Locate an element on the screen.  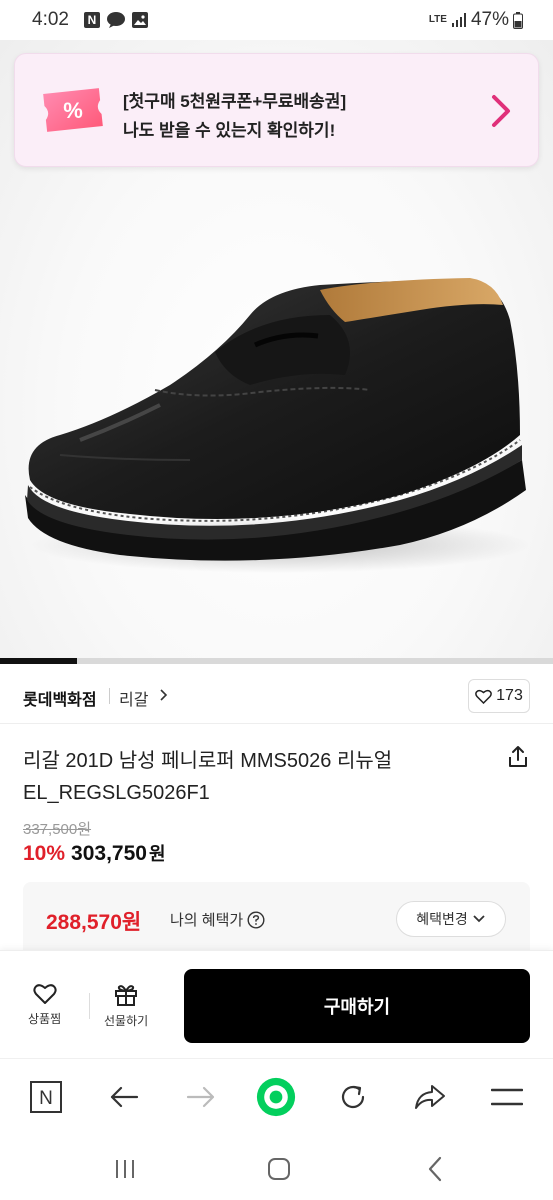
first-purchase-promo-banner: % [첫구매 5천원쿠폰+무료배송권] 나도 받을 수 있는지 확인하기! is located at coordinates (276, 110).